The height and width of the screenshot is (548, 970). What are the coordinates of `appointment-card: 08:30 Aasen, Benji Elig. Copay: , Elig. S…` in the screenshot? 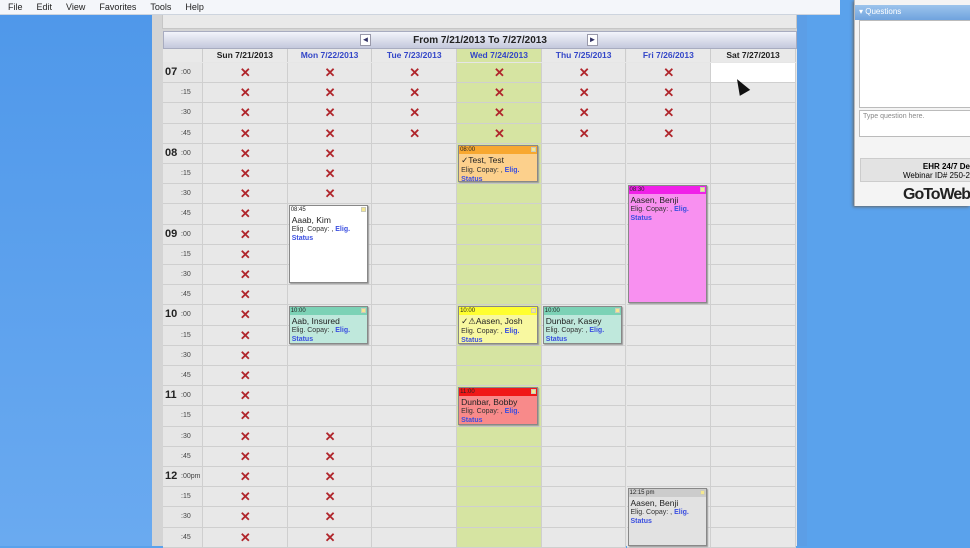 It's located at (667, 244).